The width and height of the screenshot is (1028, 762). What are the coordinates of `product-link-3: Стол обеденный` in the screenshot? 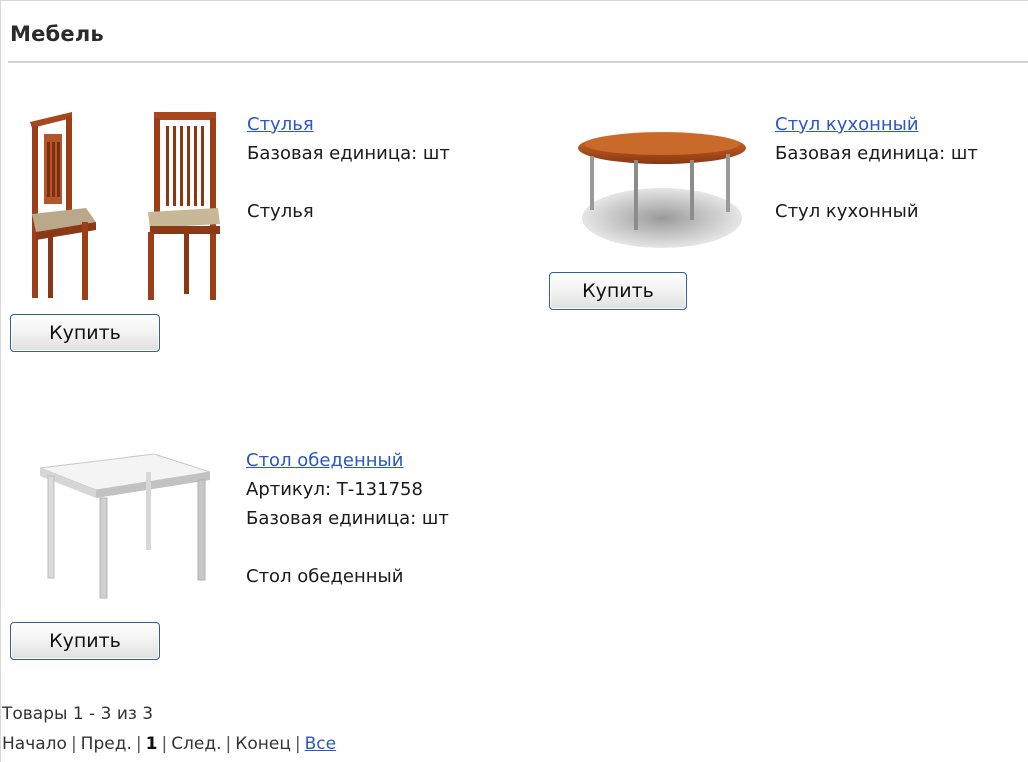 It's located at (324, 460).